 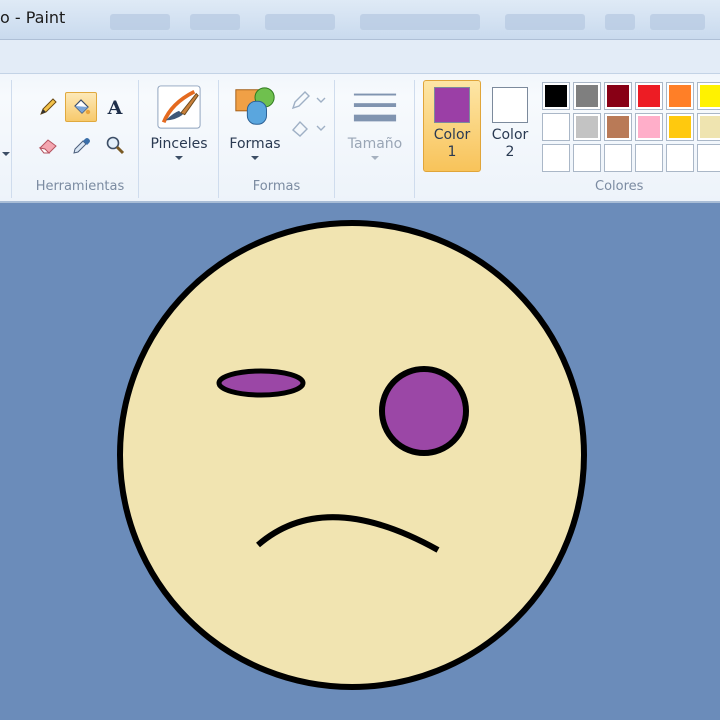 I want to click on left-eye, so click(x=261, y=383).